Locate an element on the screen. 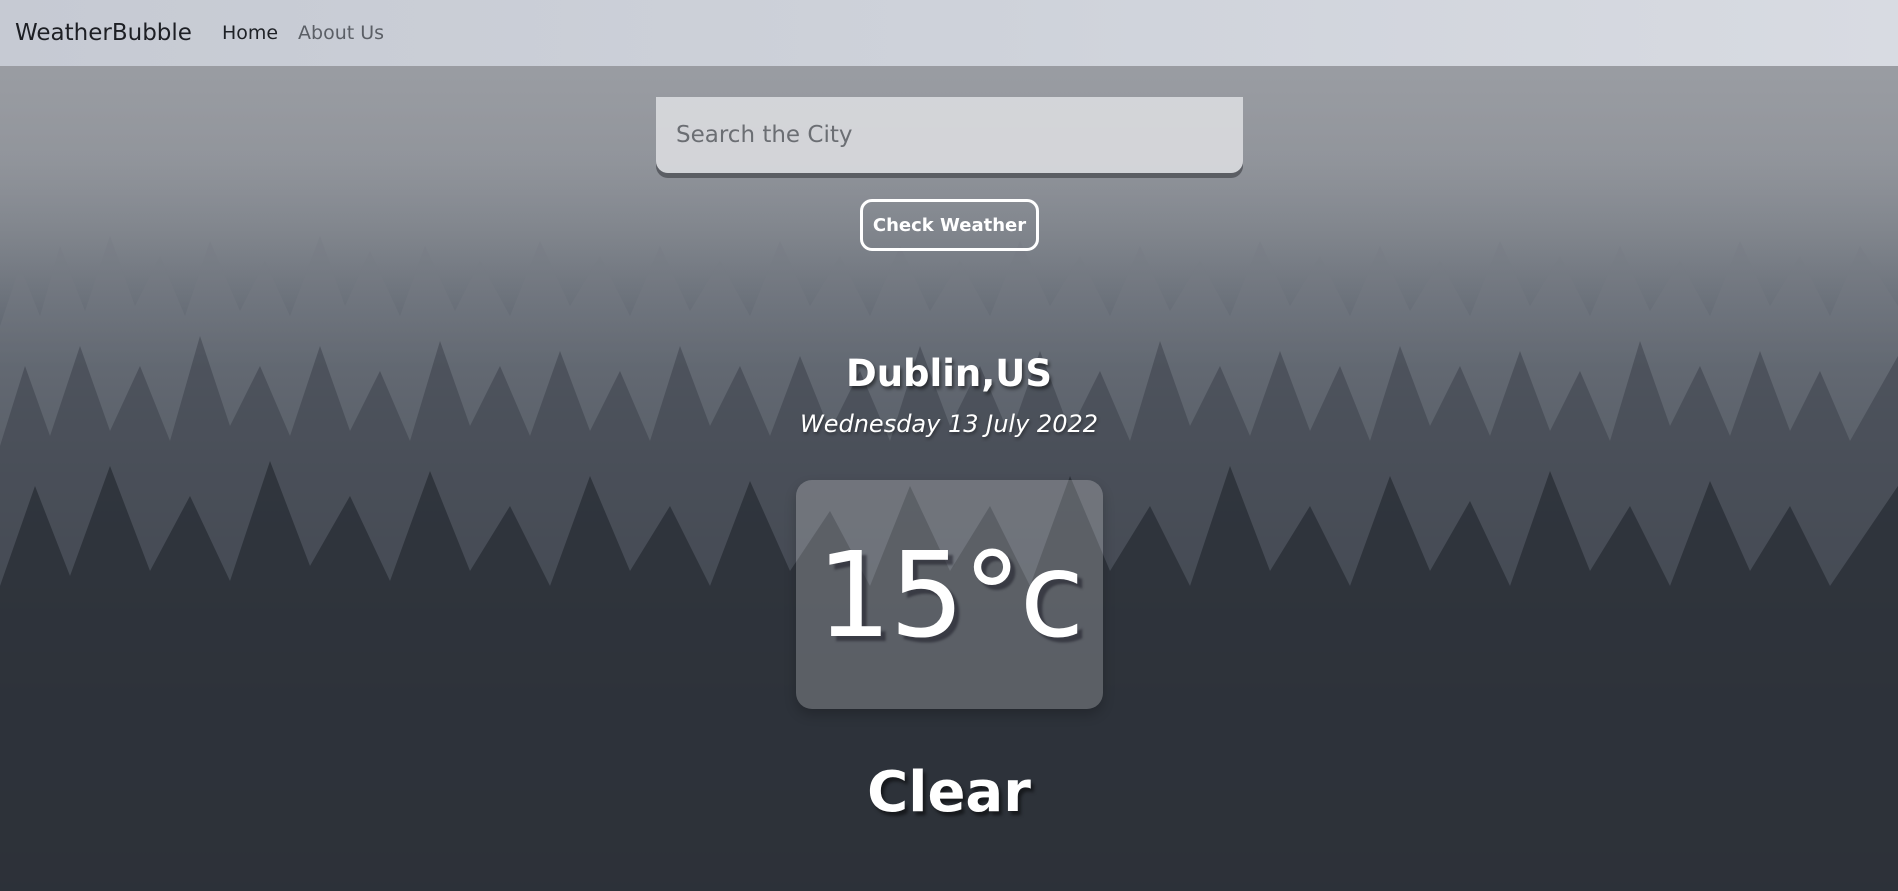  nav-link-about-us: About Us is located at coordinates (341, 33).